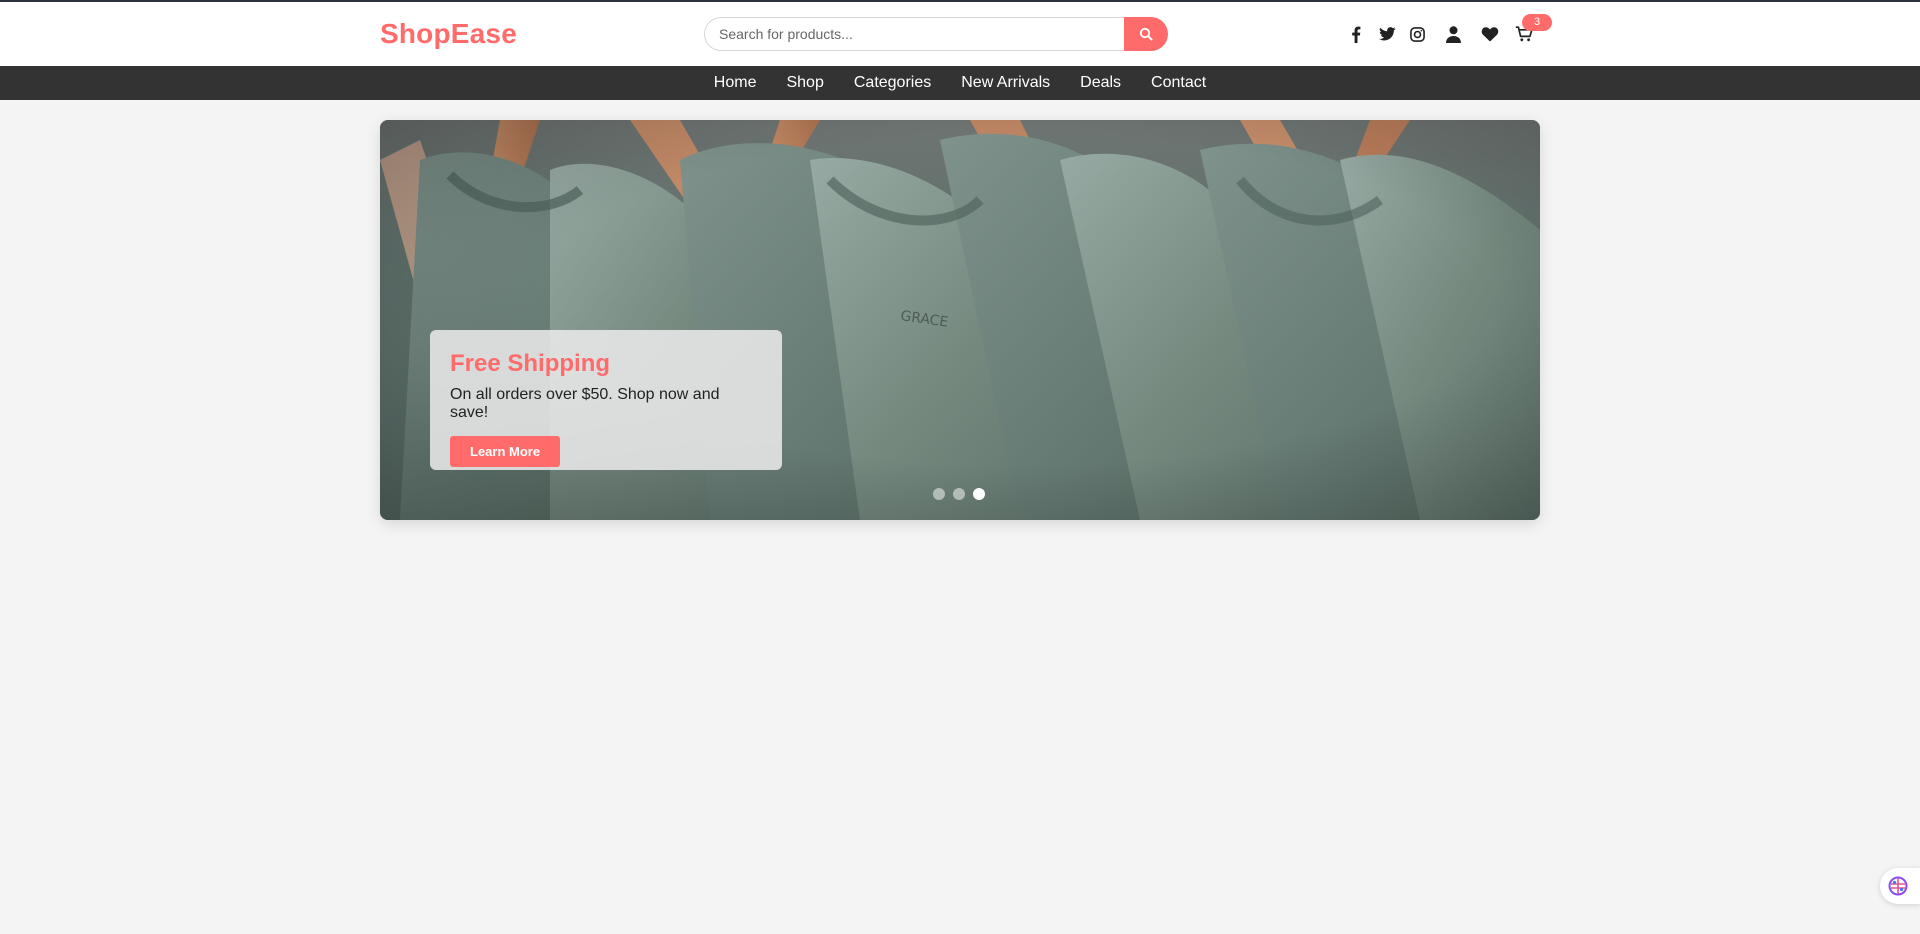  I want to click on carousel-indicators, so click(963, 494).